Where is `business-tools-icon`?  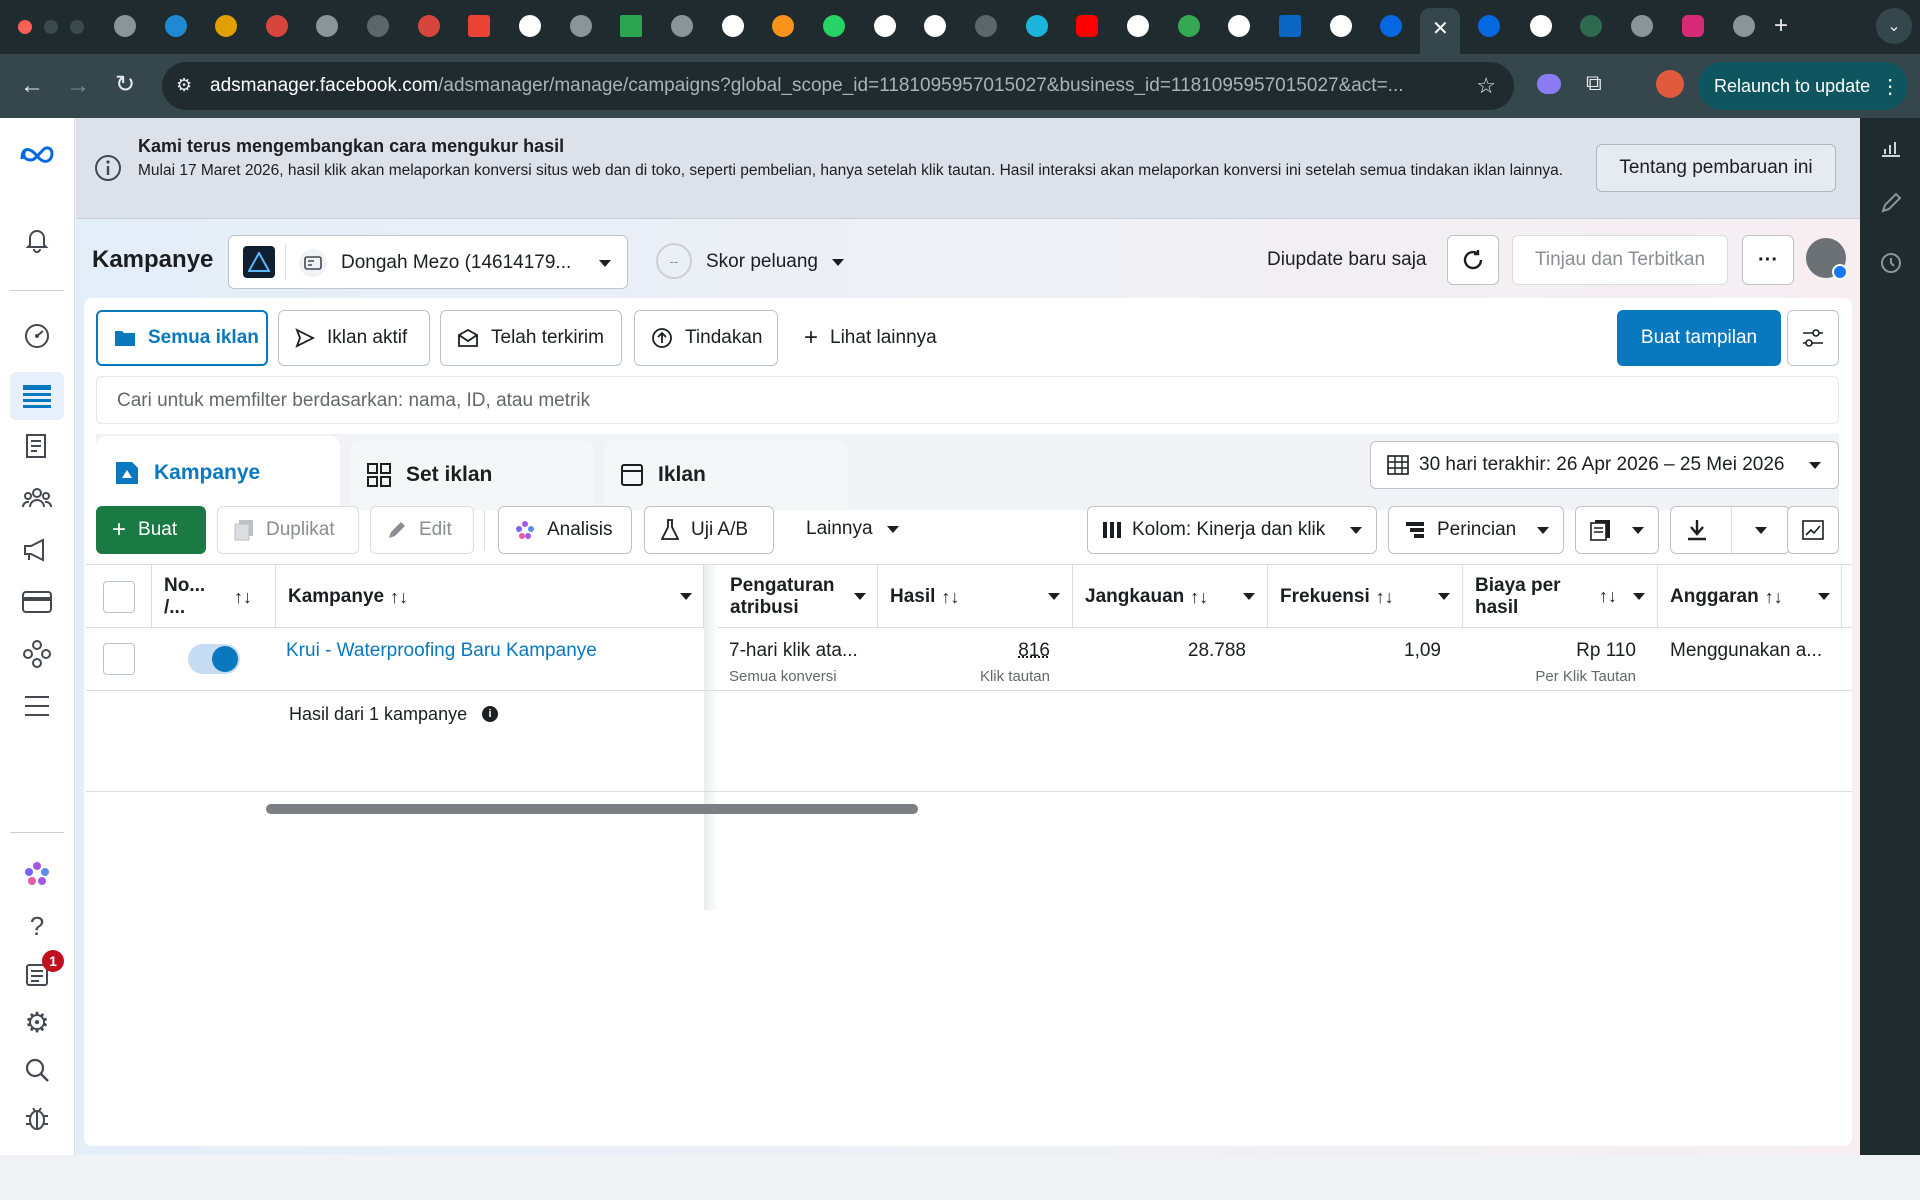
business-tools-icon is located at coordinates (37, 654).